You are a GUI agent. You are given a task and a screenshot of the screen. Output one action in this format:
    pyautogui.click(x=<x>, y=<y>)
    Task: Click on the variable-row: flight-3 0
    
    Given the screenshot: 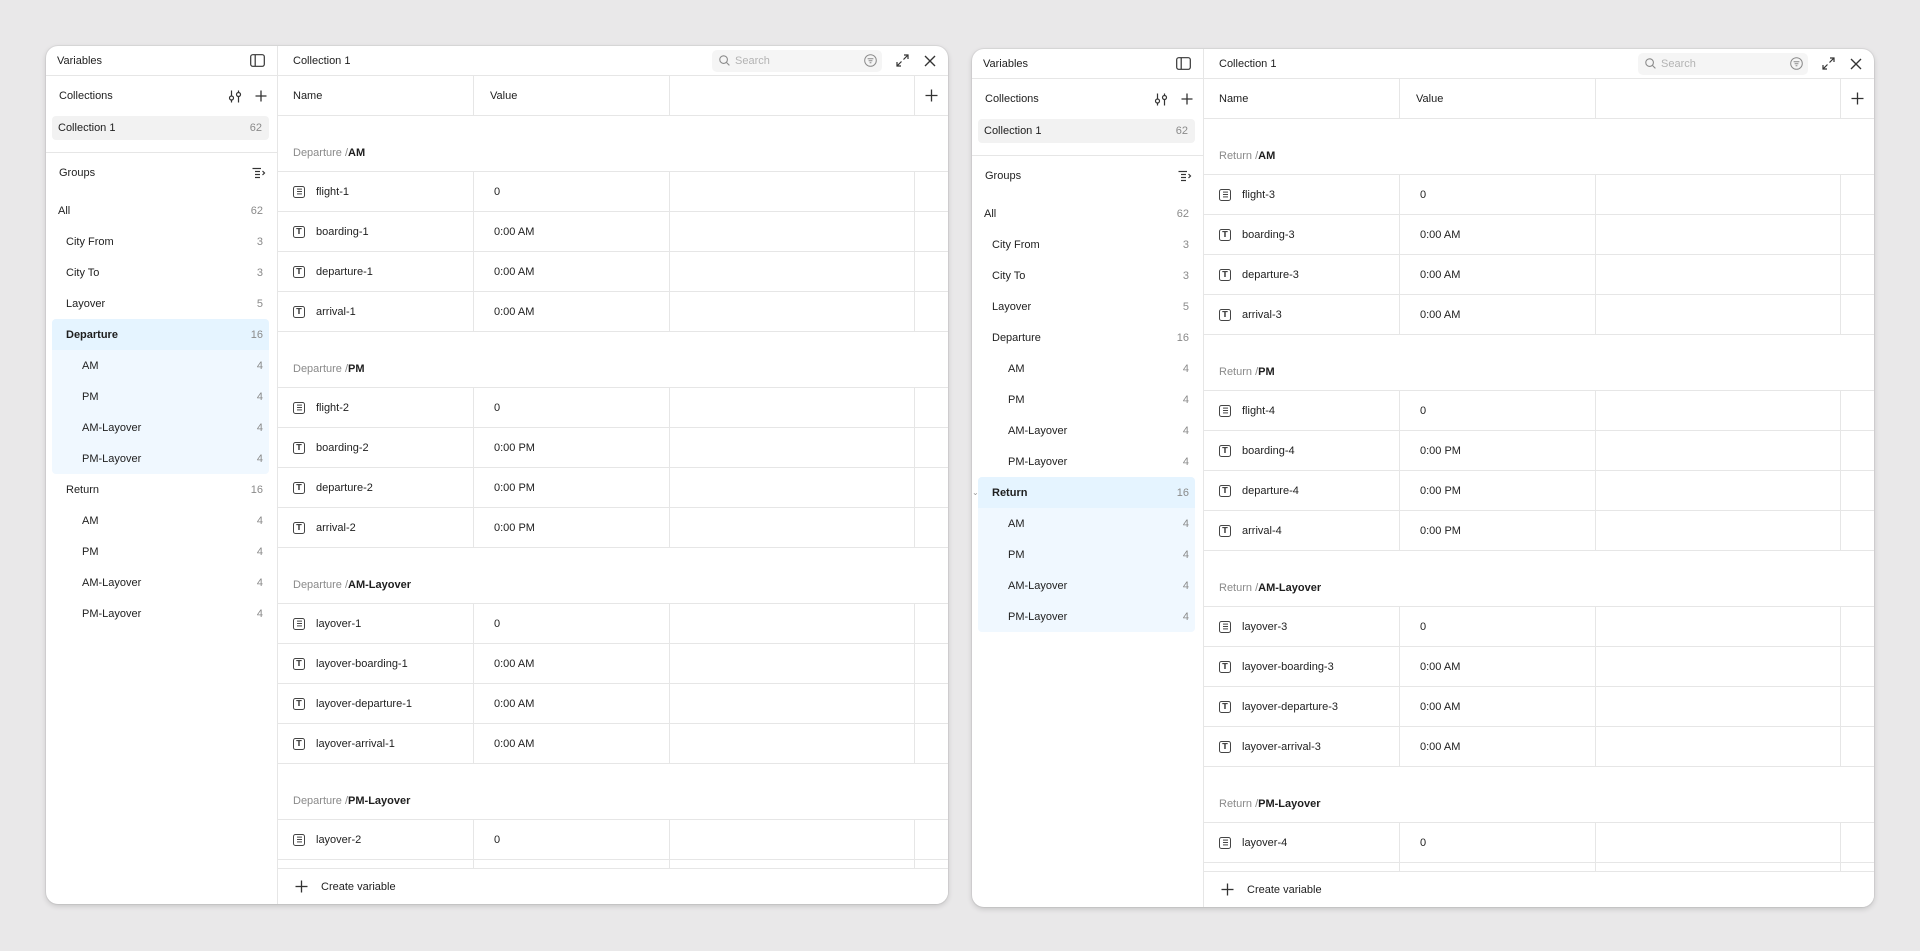 What is the action you would take?
    pyautogui.click(x=1539, y=195)
    